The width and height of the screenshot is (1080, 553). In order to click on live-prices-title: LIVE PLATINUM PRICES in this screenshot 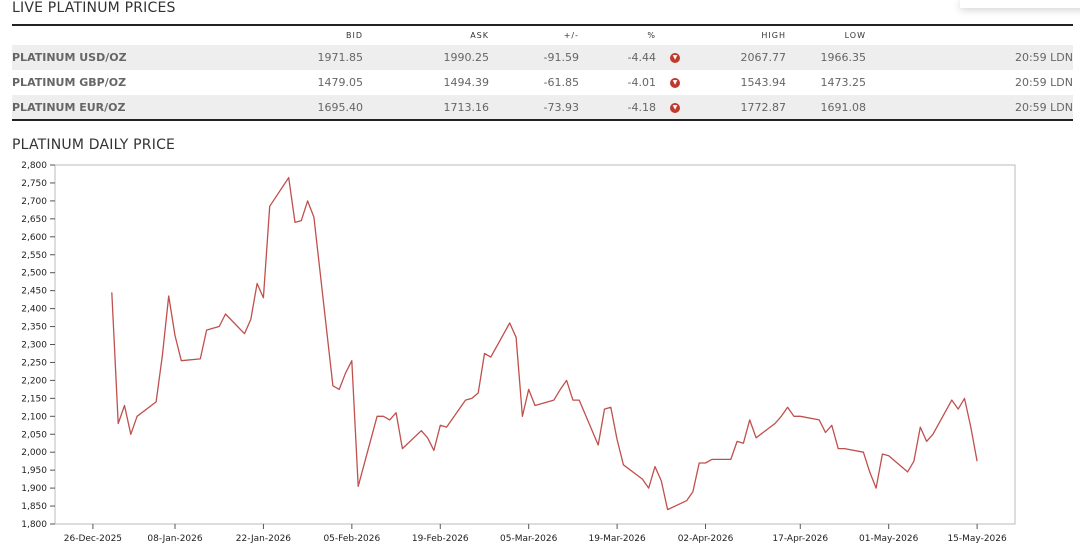, I will do `click(94, 8)`.